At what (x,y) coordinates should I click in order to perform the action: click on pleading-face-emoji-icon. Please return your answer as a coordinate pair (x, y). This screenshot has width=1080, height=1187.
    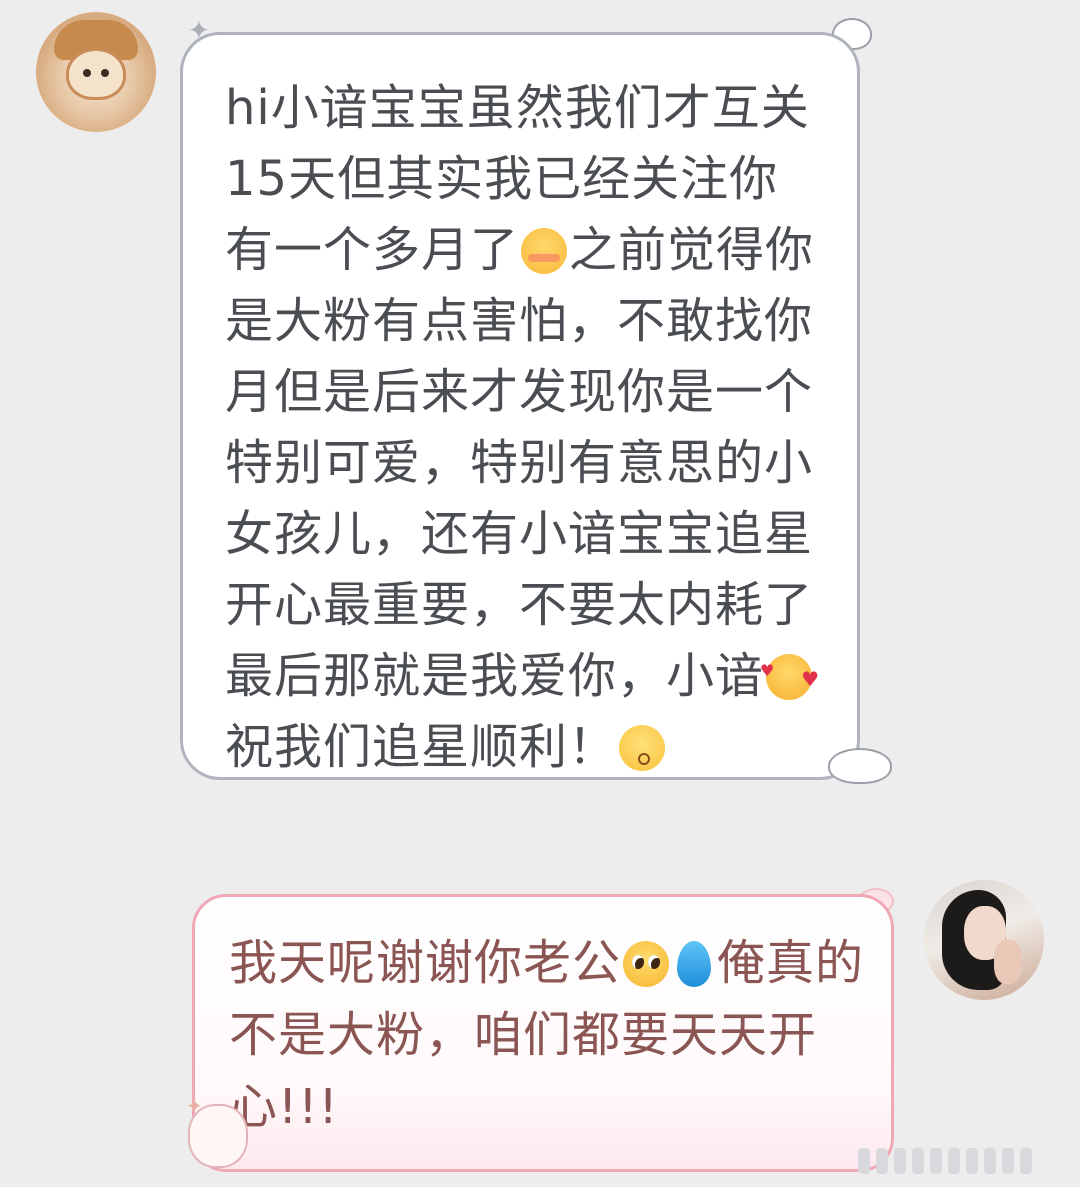
    Looking at the image, I should click on (646, 964).